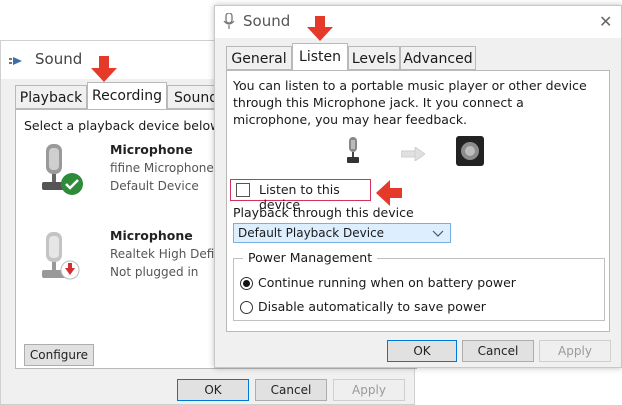  I want to click on radio-continue-running, so click(246, 283).